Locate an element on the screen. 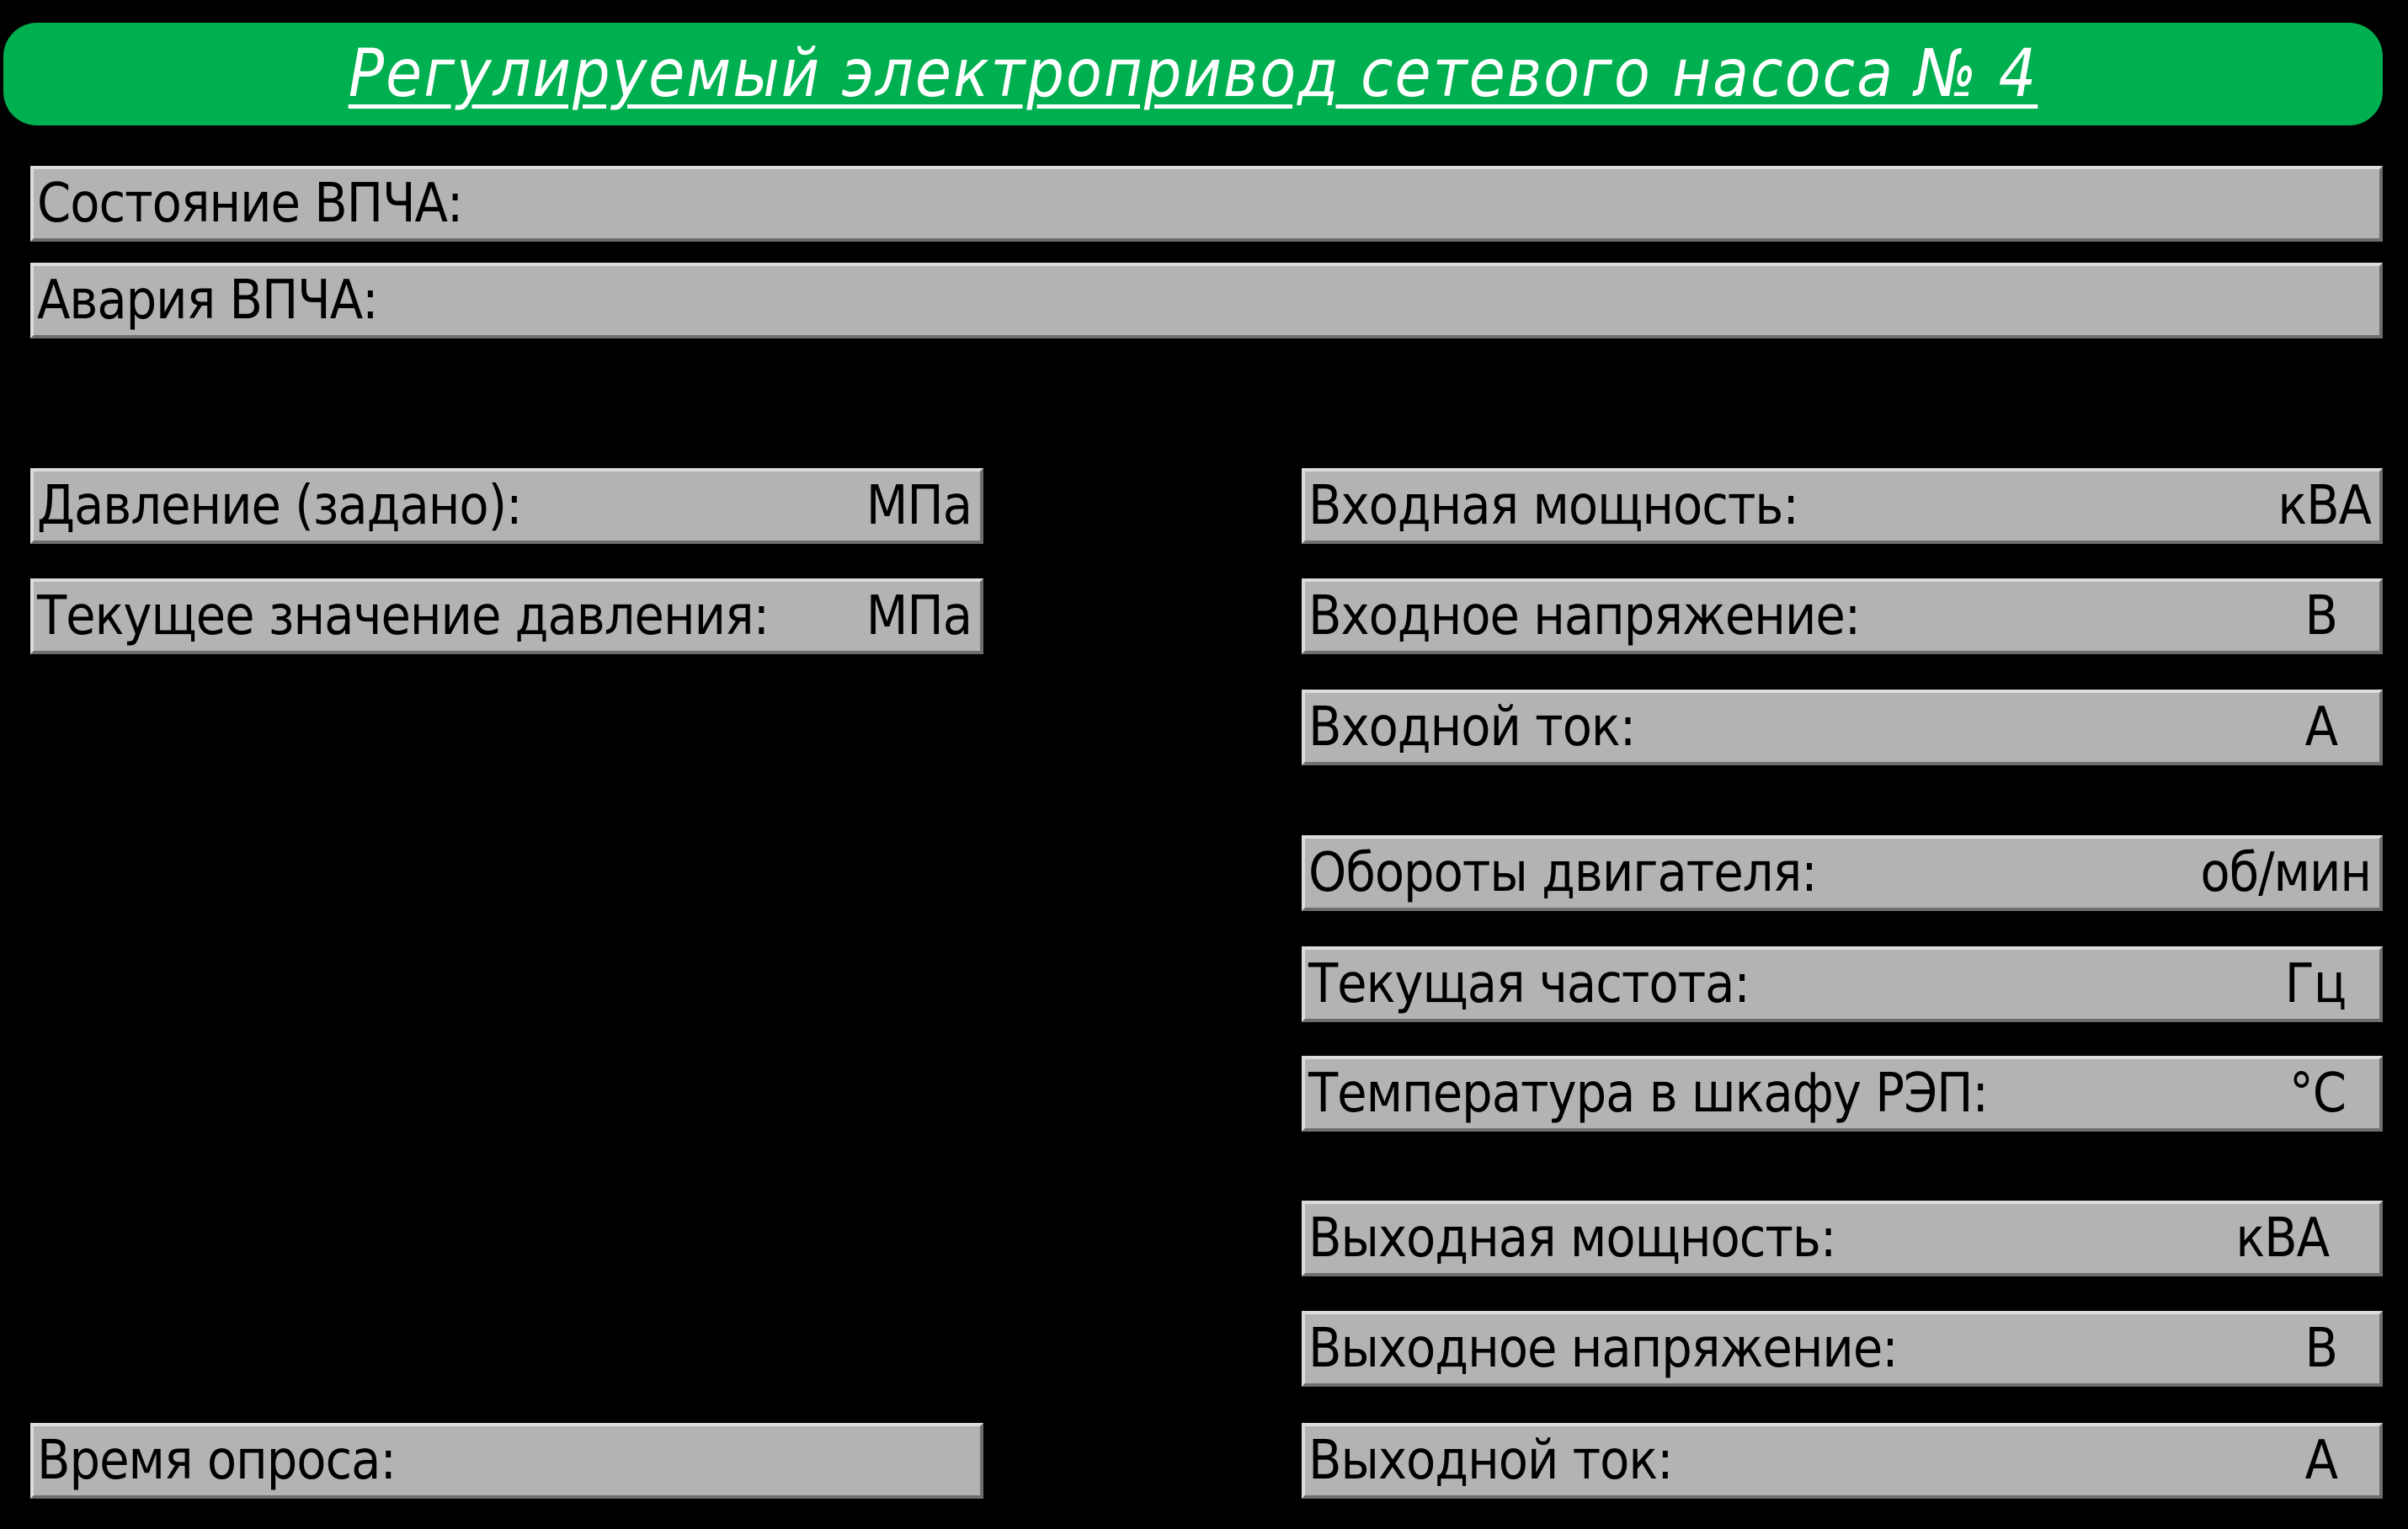  cabinet-temp-field: Температура в шкафу РЭП: °С is located at coordinates (1842, 1094).